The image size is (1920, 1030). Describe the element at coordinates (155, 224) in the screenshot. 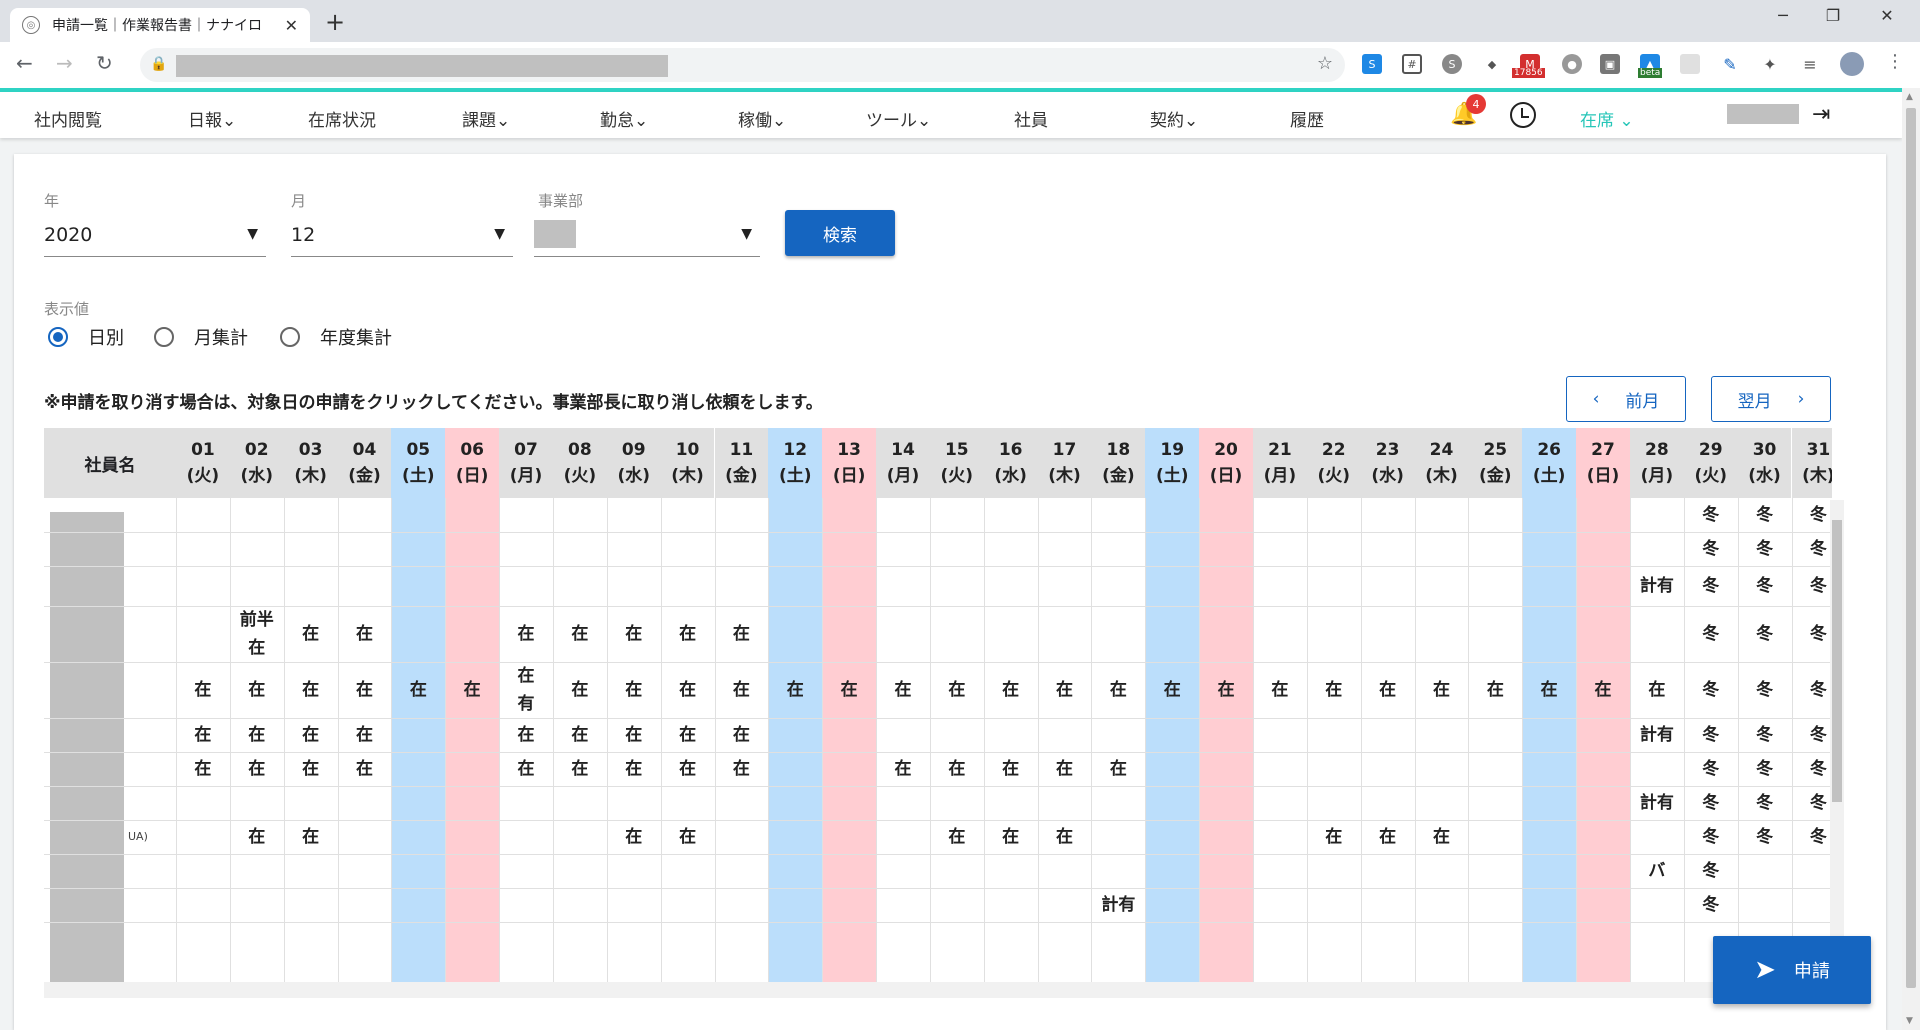

I see `year-select: 年 2020 ▼` at that location.